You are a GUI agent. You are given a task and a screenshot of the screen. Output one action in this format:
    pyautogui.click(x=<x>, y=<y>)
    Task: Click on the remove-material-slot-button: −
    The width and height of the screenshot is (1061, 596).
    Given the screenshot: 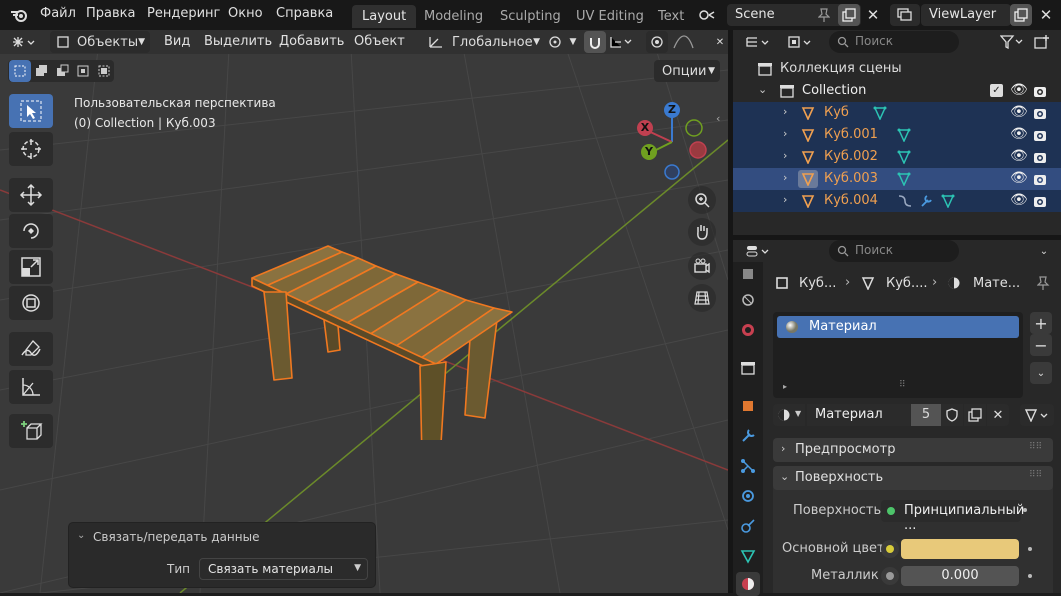 What is the action you would take?
    pyautogui.click(x=1041, y=345)
    